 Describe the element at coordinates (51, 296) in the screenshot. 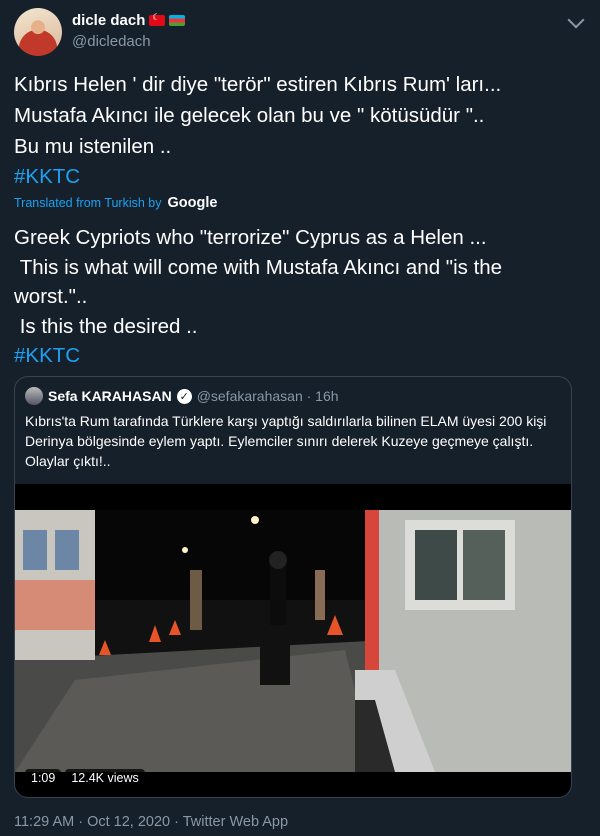

I see `translation-line-3: worst."..` at that location.